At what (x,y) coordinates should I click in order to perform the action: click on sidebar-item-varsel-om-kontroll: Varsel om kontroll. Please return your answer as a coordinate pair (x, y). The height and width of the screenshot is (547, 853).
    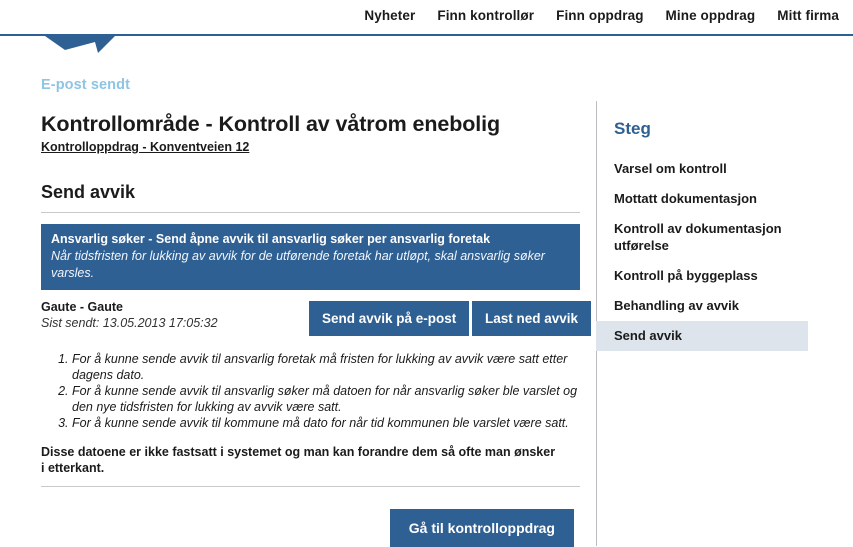
    Looking at the image, I should click on (702, 169).